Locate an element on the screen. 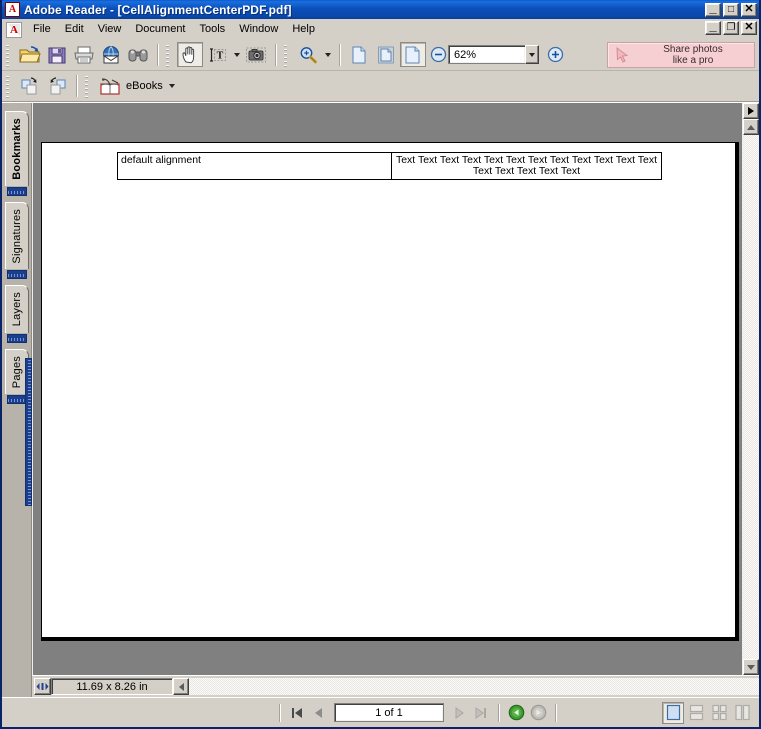 This screenshot has height=729, width=761. last-page-button is located at coordinates (481, 713).